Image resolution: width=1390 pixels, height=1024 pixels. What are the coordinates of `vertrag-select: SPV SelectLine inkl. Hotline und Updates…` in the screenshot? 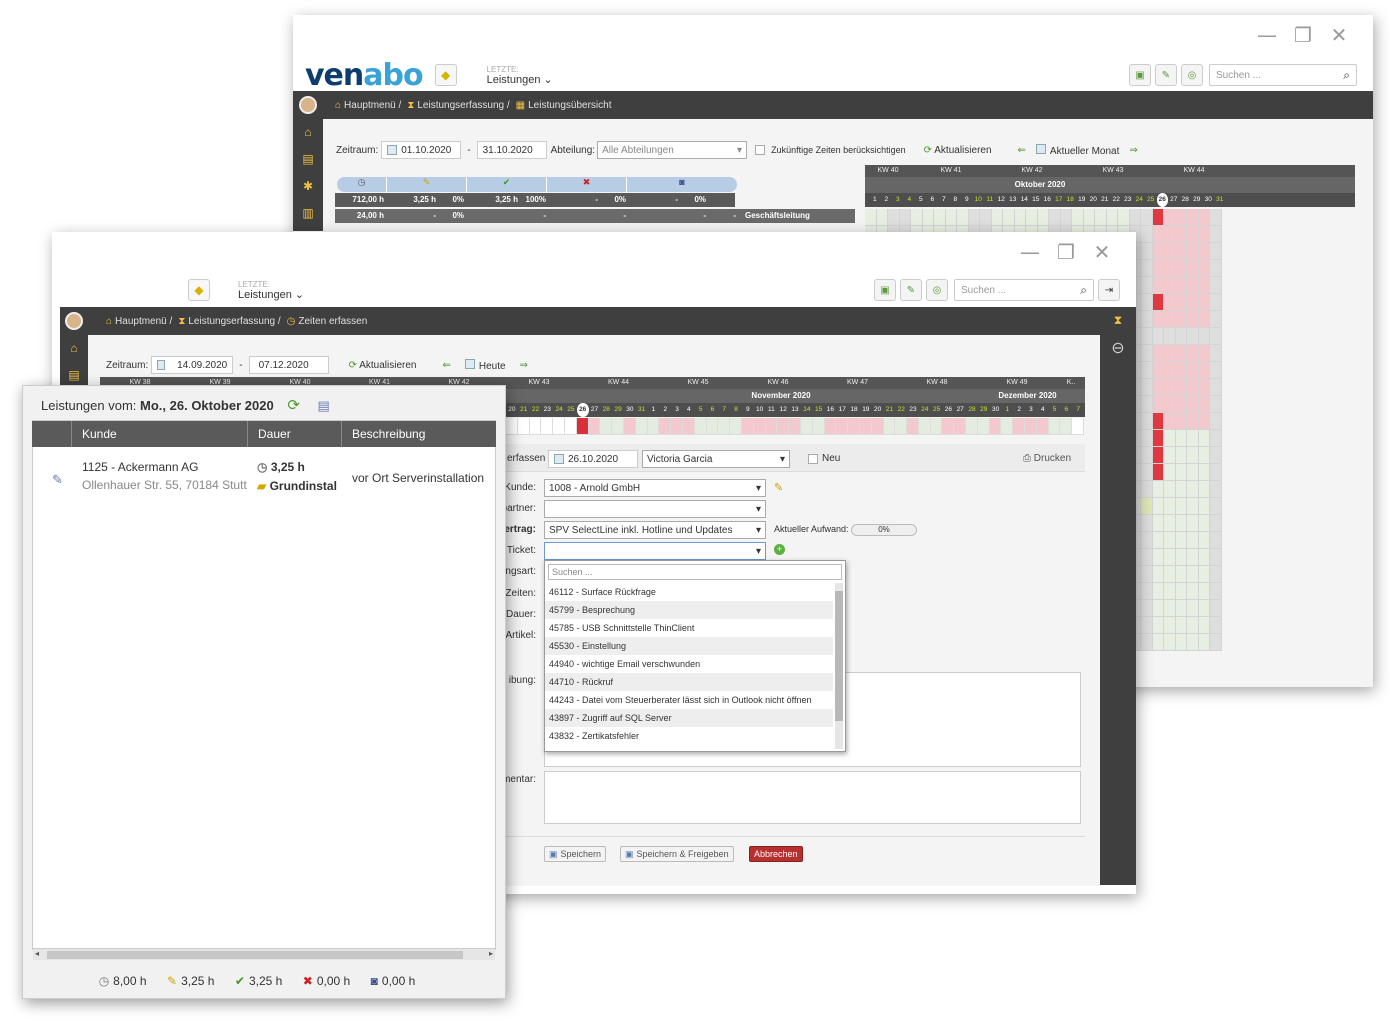 It's located at (655, 530).